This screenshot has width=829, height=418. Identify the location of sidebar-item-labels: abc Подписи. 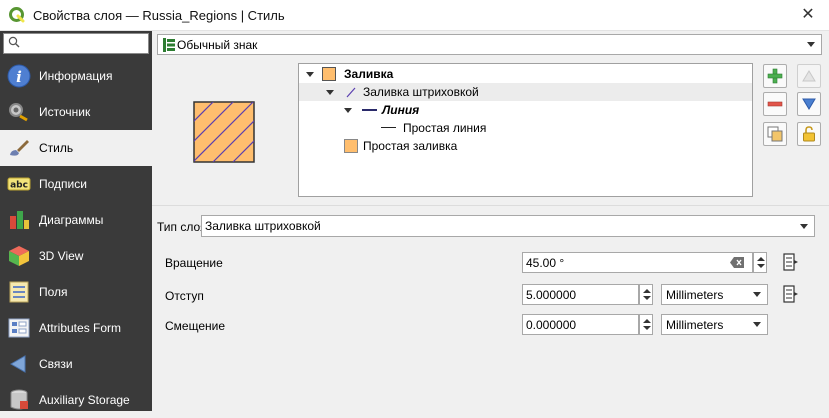
(76, 184).